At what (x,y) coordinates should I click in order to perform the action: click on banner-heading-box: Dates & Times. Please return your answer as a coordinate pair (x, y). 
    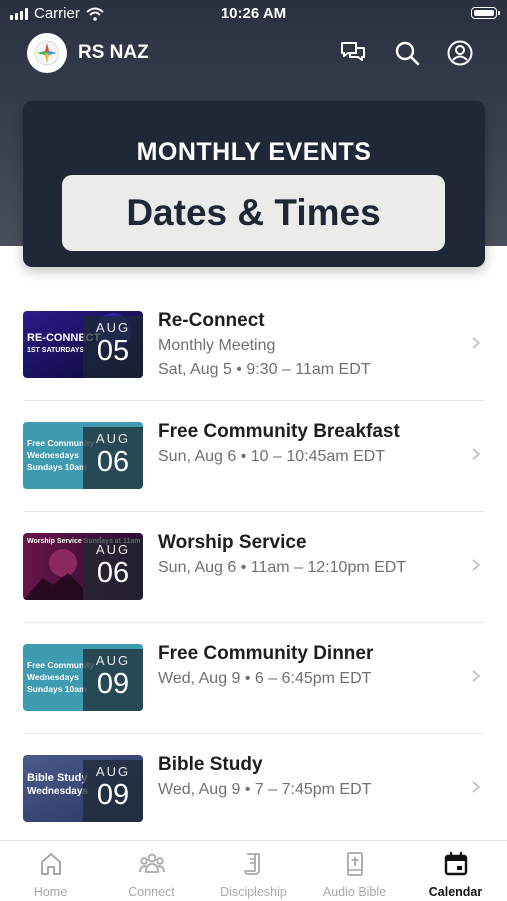
    Looking at the image, I should click on (253, 213).